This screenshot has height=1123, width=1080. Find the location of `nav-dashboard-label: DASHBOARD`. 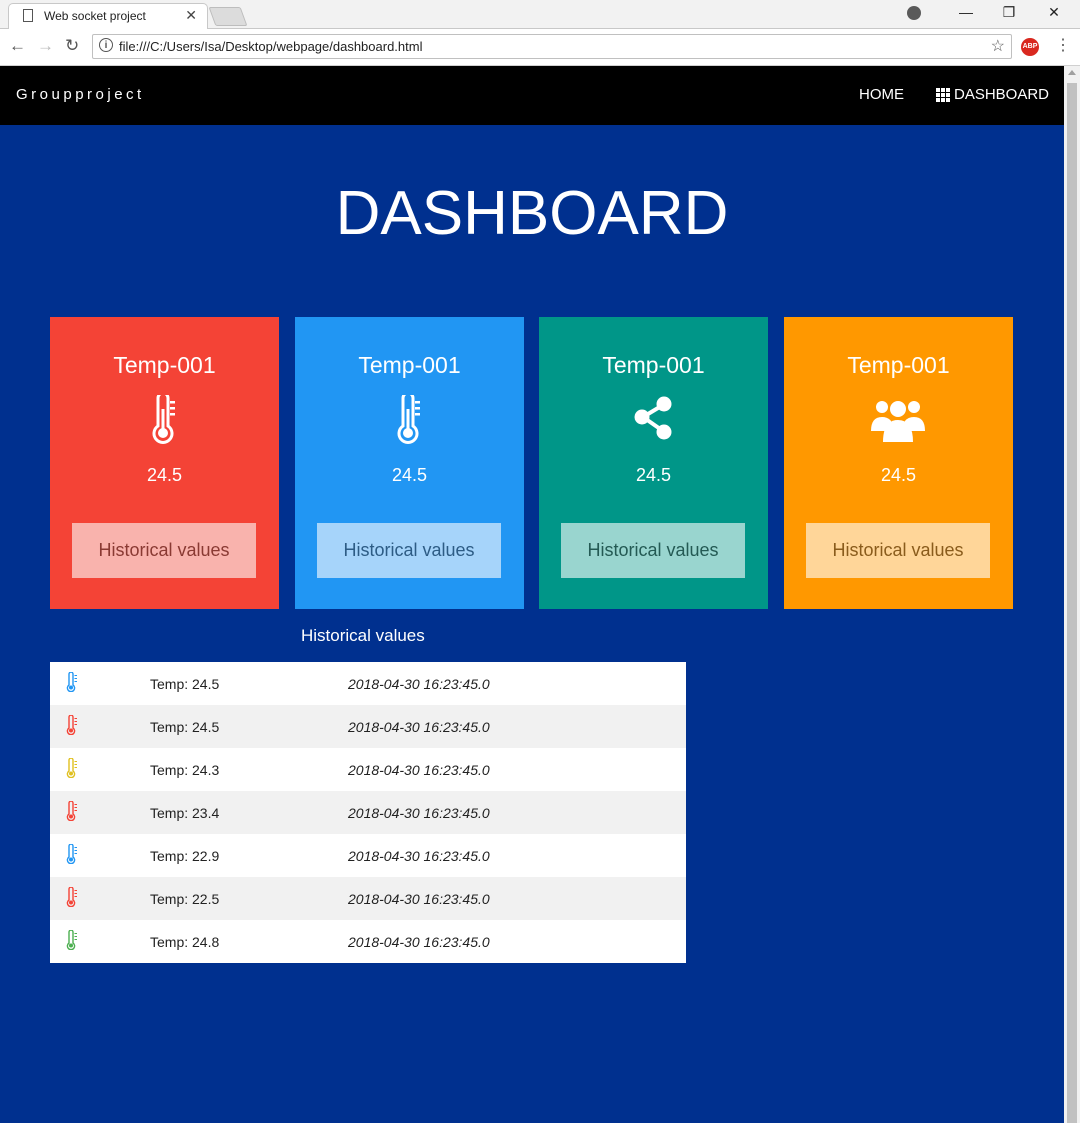

nav-dashboard-label: DASHBOARD is located at coordinates (1002, 94).